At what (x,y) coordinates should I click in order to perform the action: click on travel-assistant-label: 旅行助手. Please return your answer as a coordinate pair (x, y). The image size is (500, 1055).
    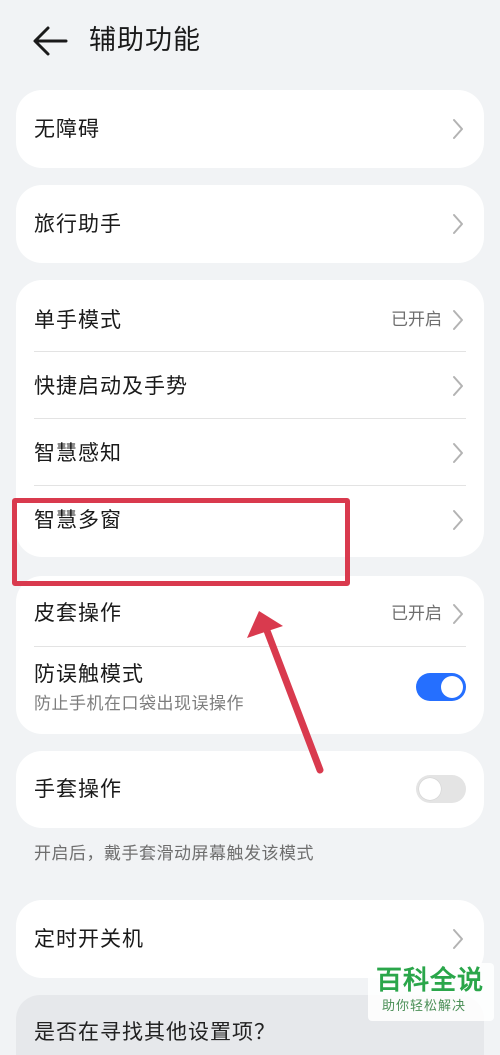
    Looking at the image, I should click on (78, 224).